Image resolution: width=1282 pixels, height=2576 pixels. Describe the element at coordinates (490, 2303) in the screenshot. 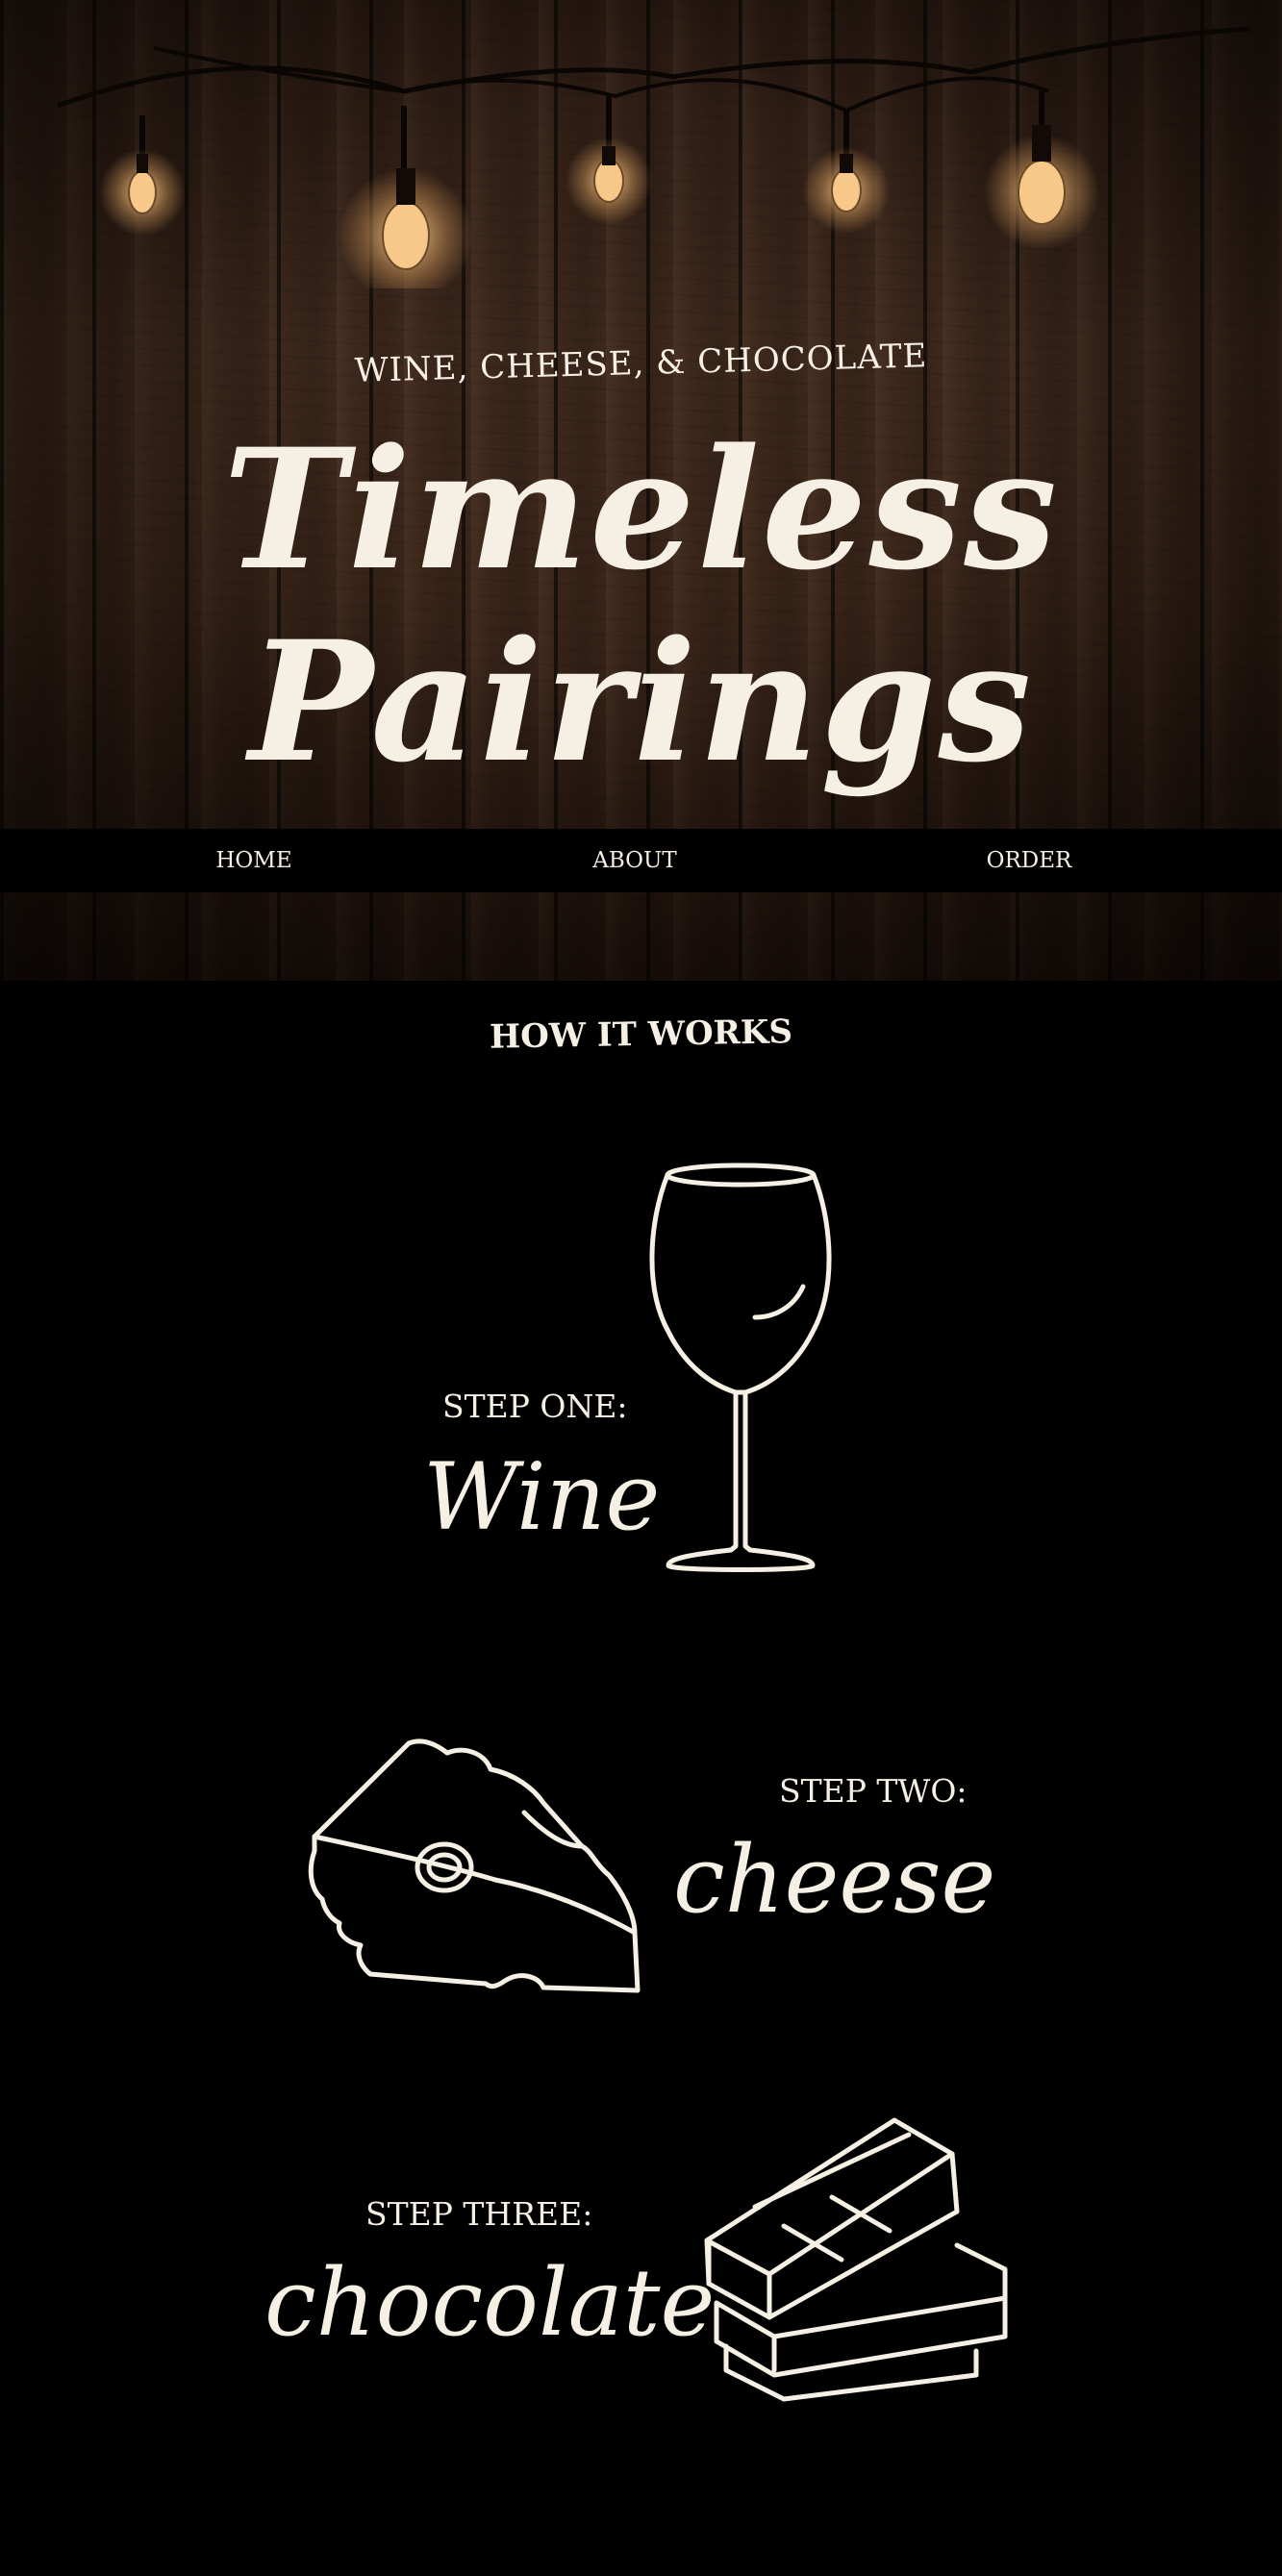

I see `step-three-word: chocolate` at that location.